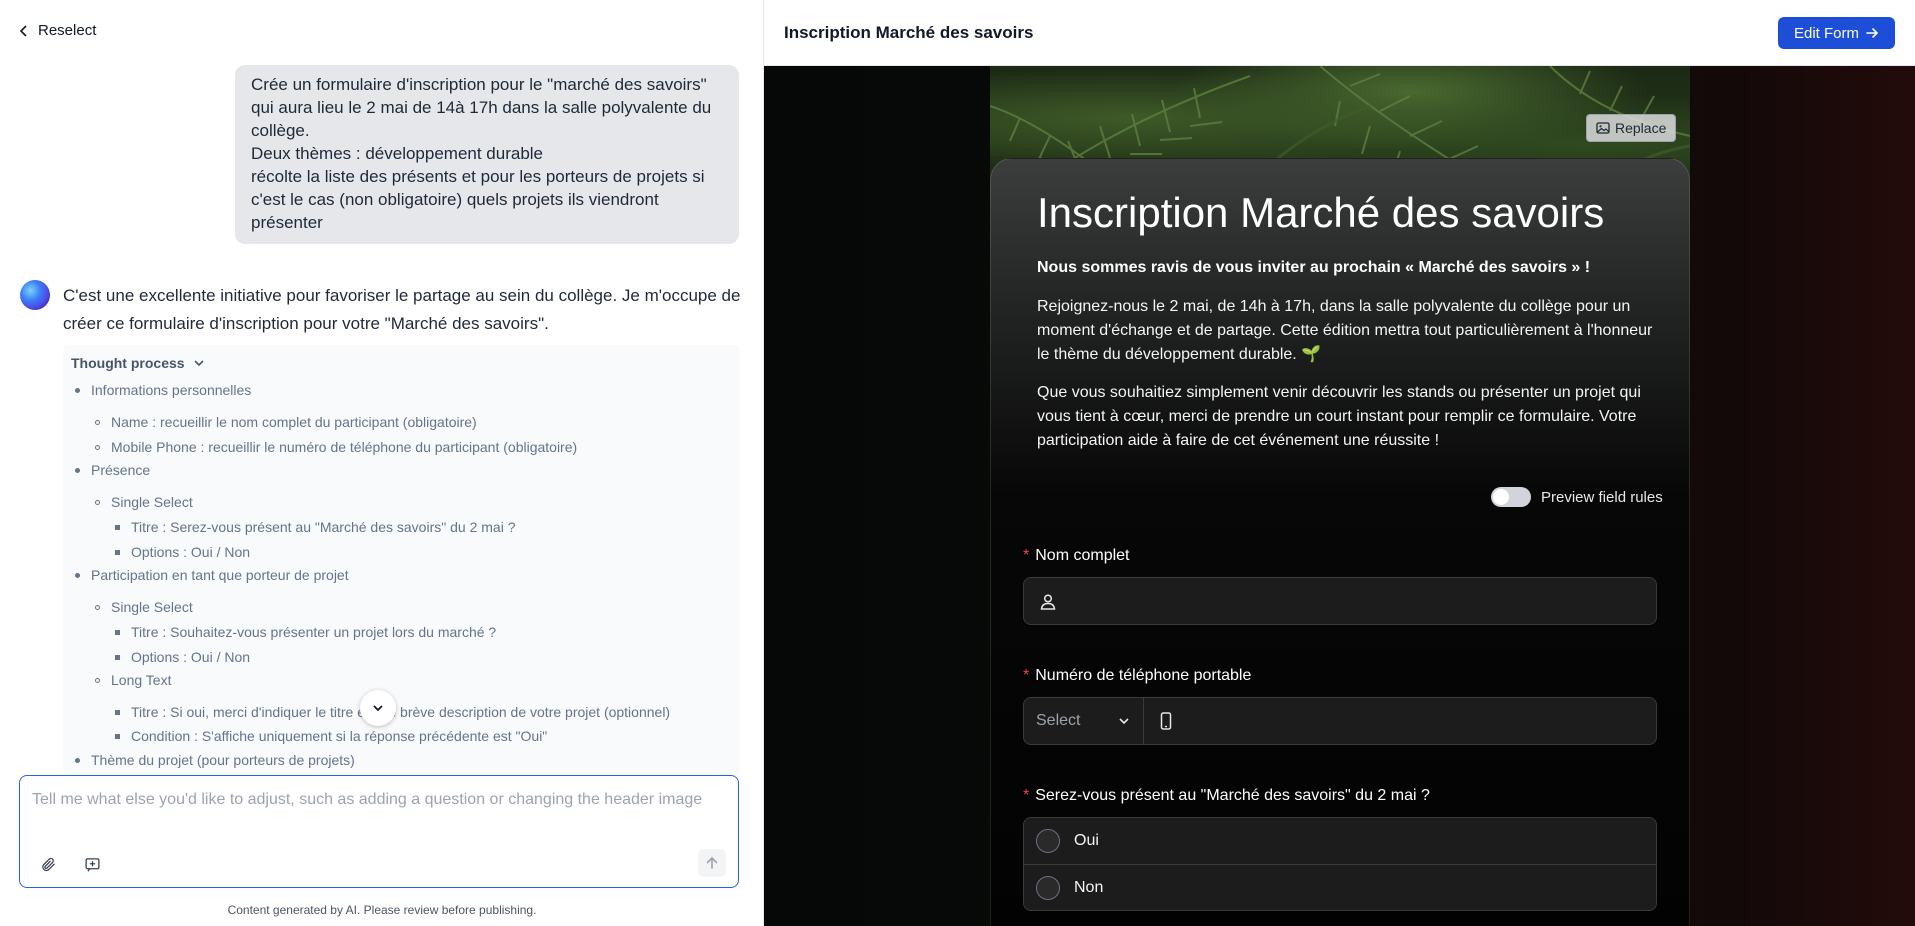 The height and width of the screenshot is (926, 1915). Describe the element at coordinates (1084, 721) in the screenshot. I see `country-code-select: Select` at that location.